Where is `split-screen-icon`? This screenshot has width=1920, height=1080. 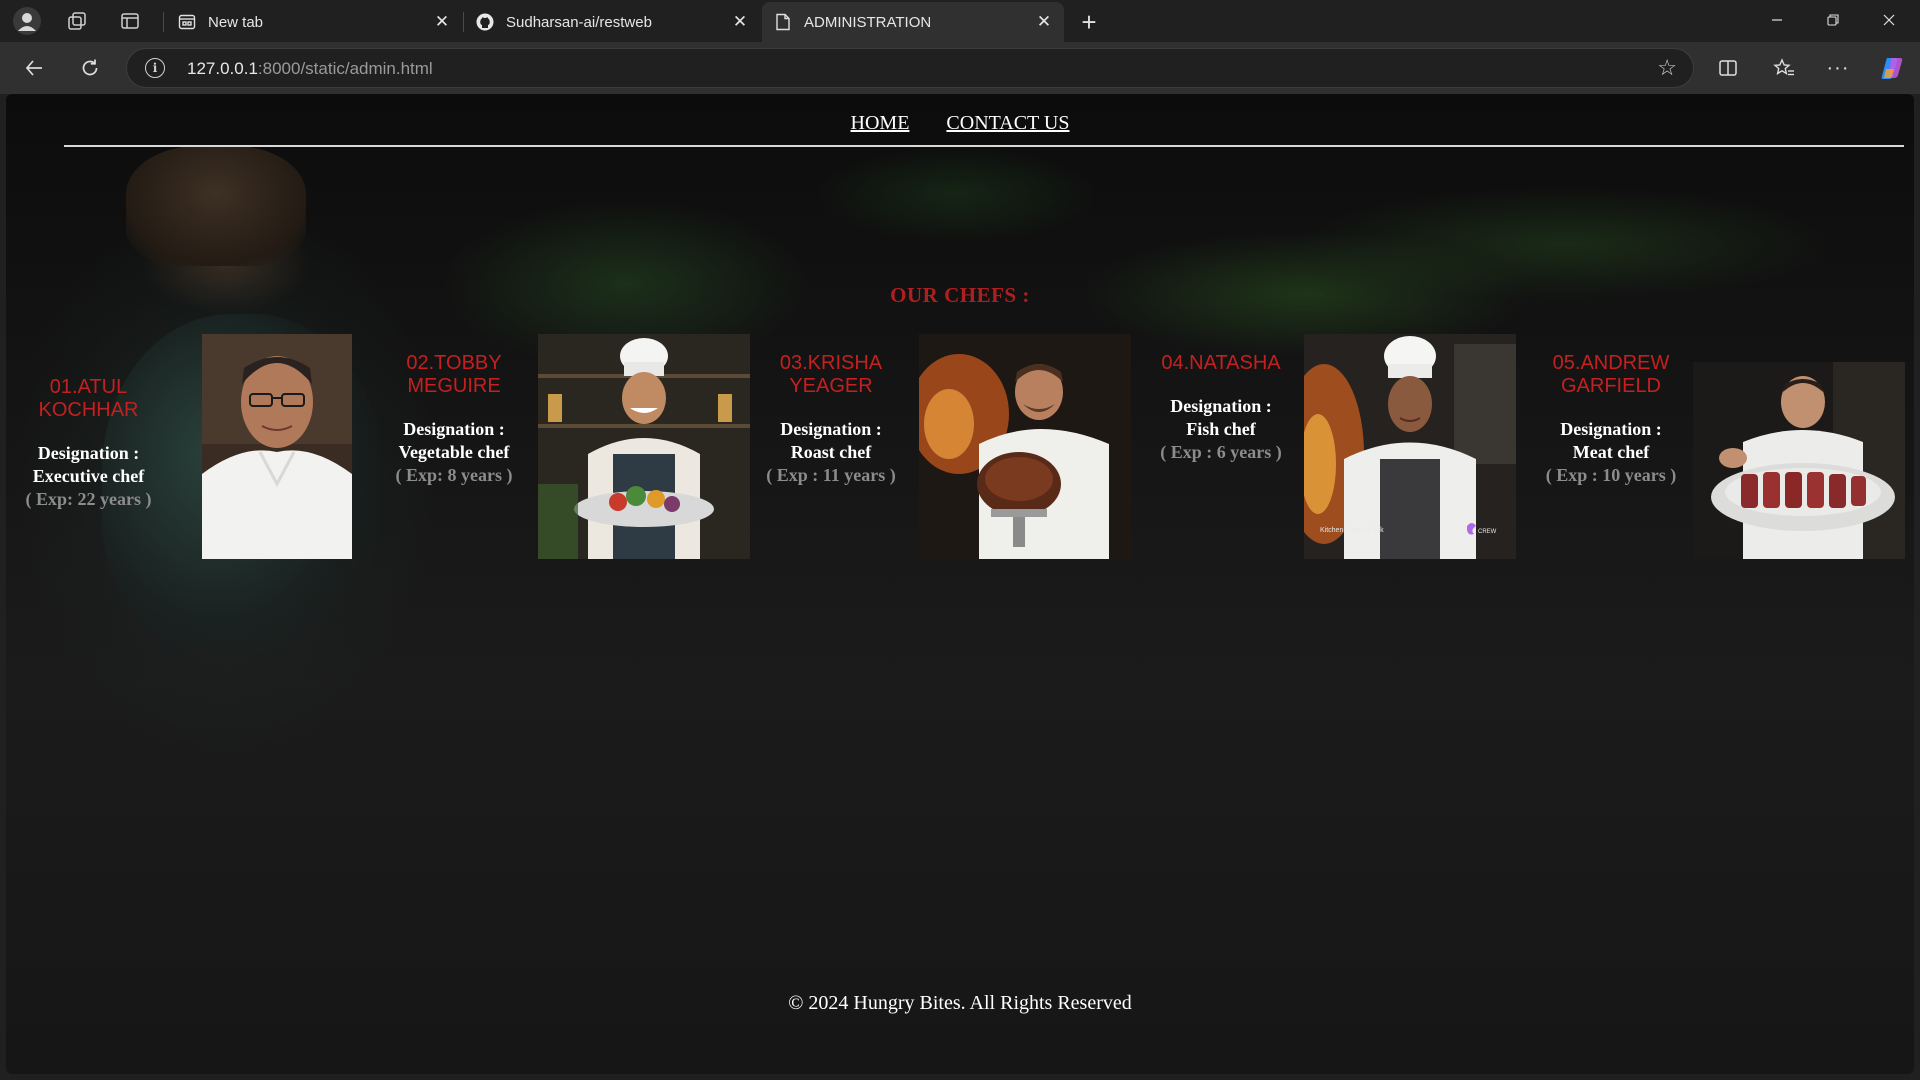
split-screen-icon is located at coordinates (1728, 68).